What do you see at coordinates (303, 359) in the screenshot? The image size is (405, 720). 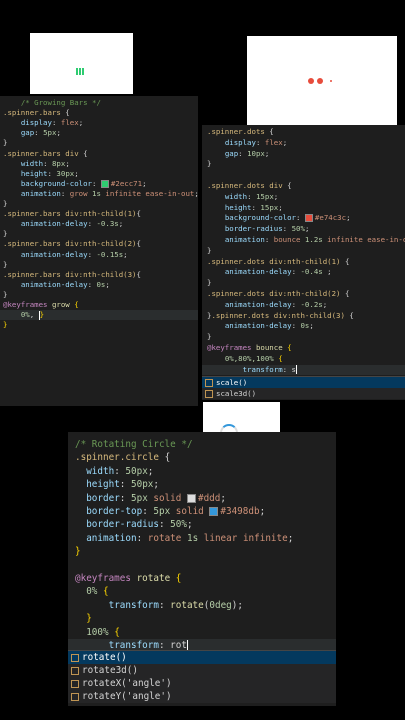 I see `code-line: 0%,80%,100% {` at bounding box center [303, 359].